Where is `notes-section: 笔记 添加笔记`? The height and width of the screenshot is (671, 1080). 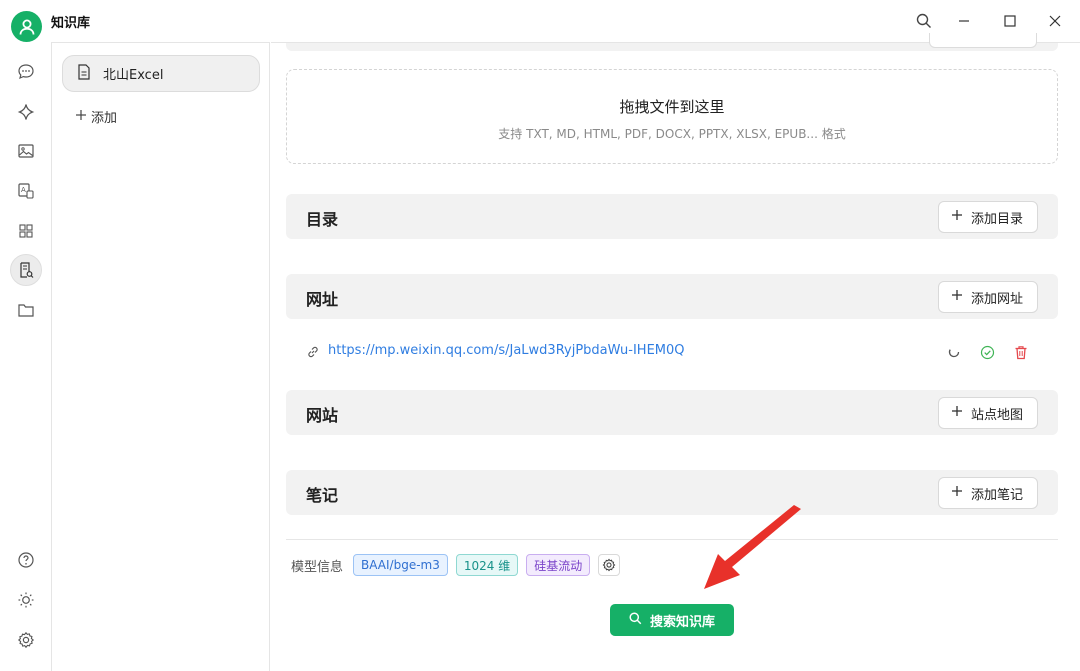
notes-section: 笔记 添加笔记 is located at coordinates (672, 492).